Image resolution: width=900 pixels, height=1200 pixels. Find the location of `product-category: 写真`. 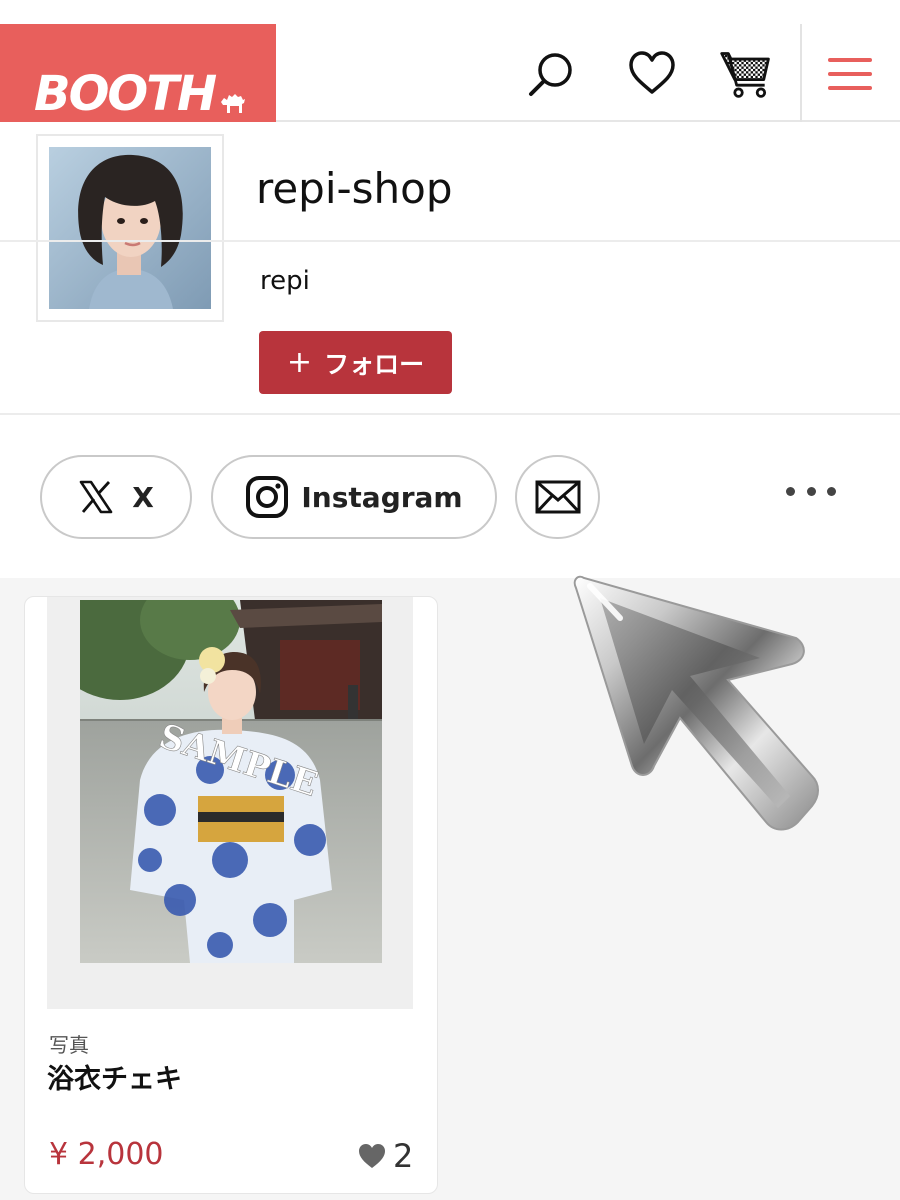

product-category: 写真 is located at coordinates (69, 1045).